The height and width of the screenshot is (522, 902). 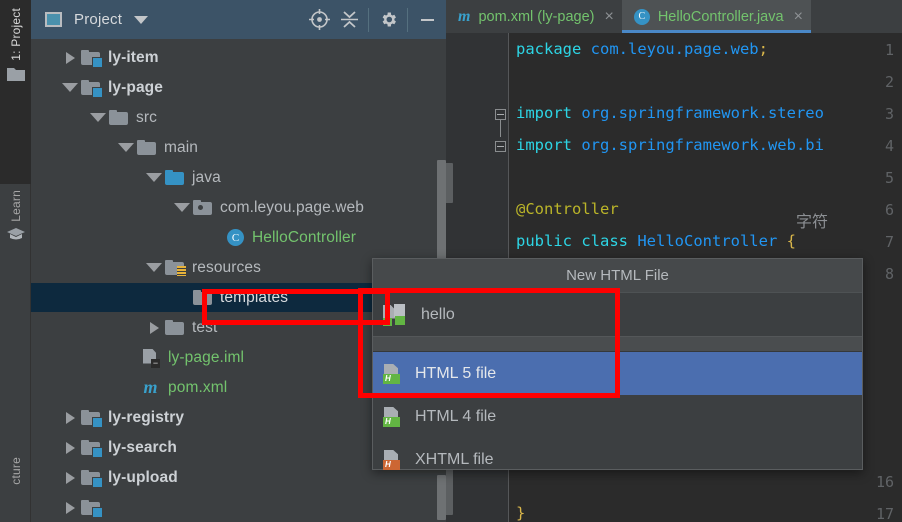 I want to click on iml-file-icon, so click(x=151, y=358).